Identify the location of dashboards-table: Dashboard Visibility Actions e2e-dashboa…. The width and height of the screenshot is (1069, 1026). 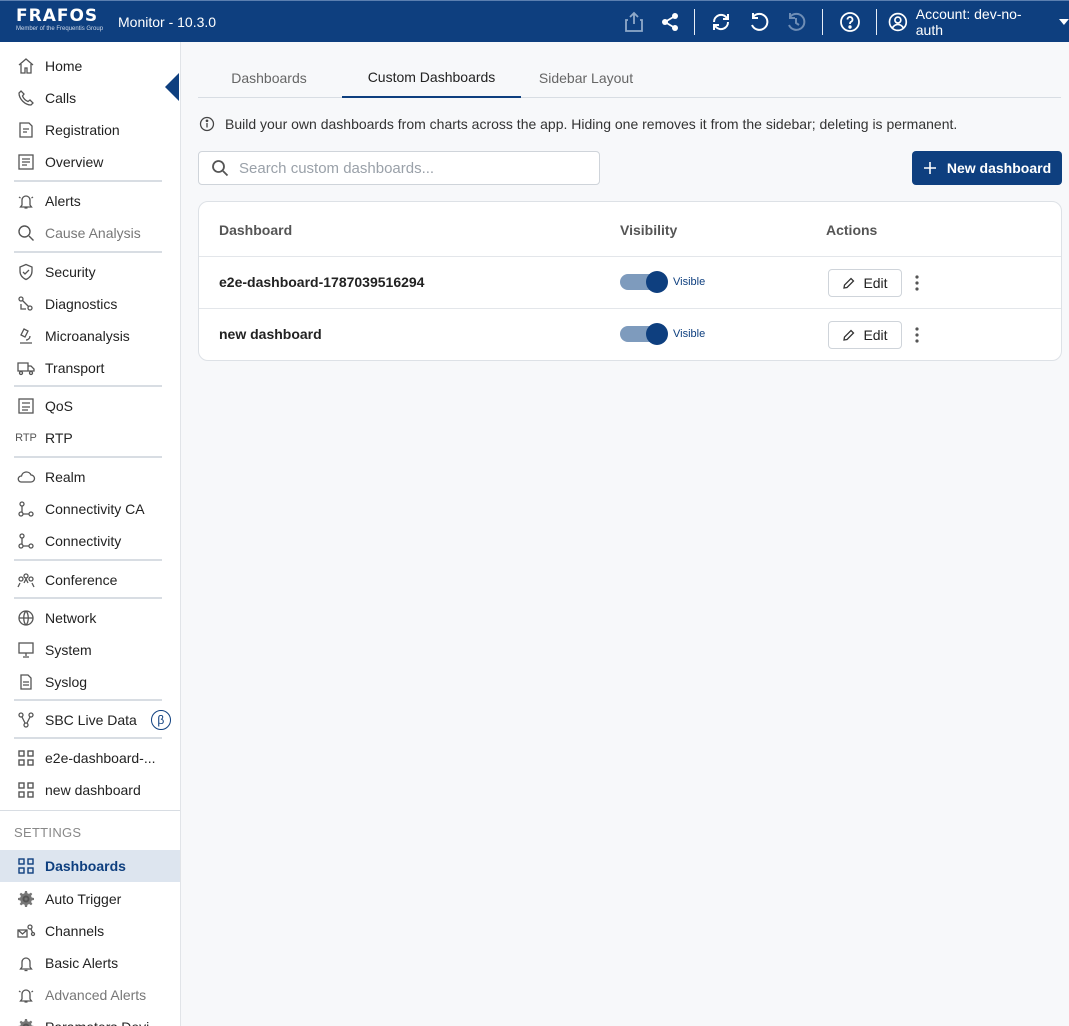
(630, 281).